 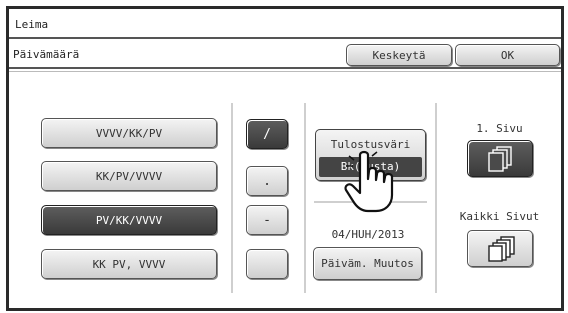 What do you see at coordinates (32, 24) in the screenshot?
I see `dialog-title: Leima` at bounding box center [32, 24].